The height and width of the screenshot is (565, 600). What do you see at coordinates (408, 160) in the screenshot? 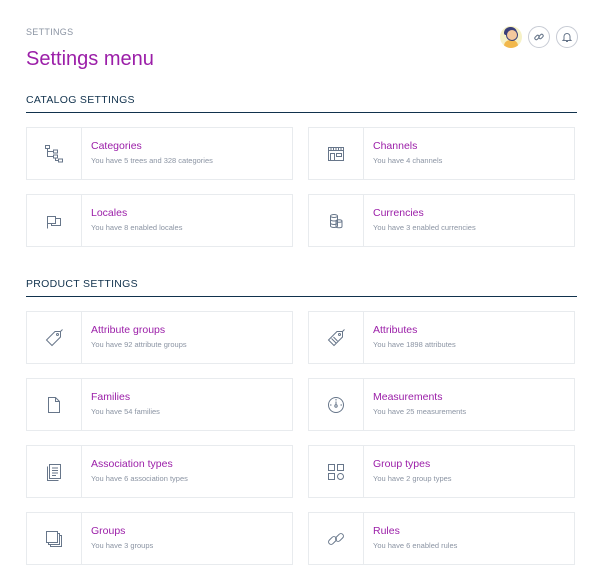
I see `tile-description: You have 4 channels` at bounding box center [408, 160].